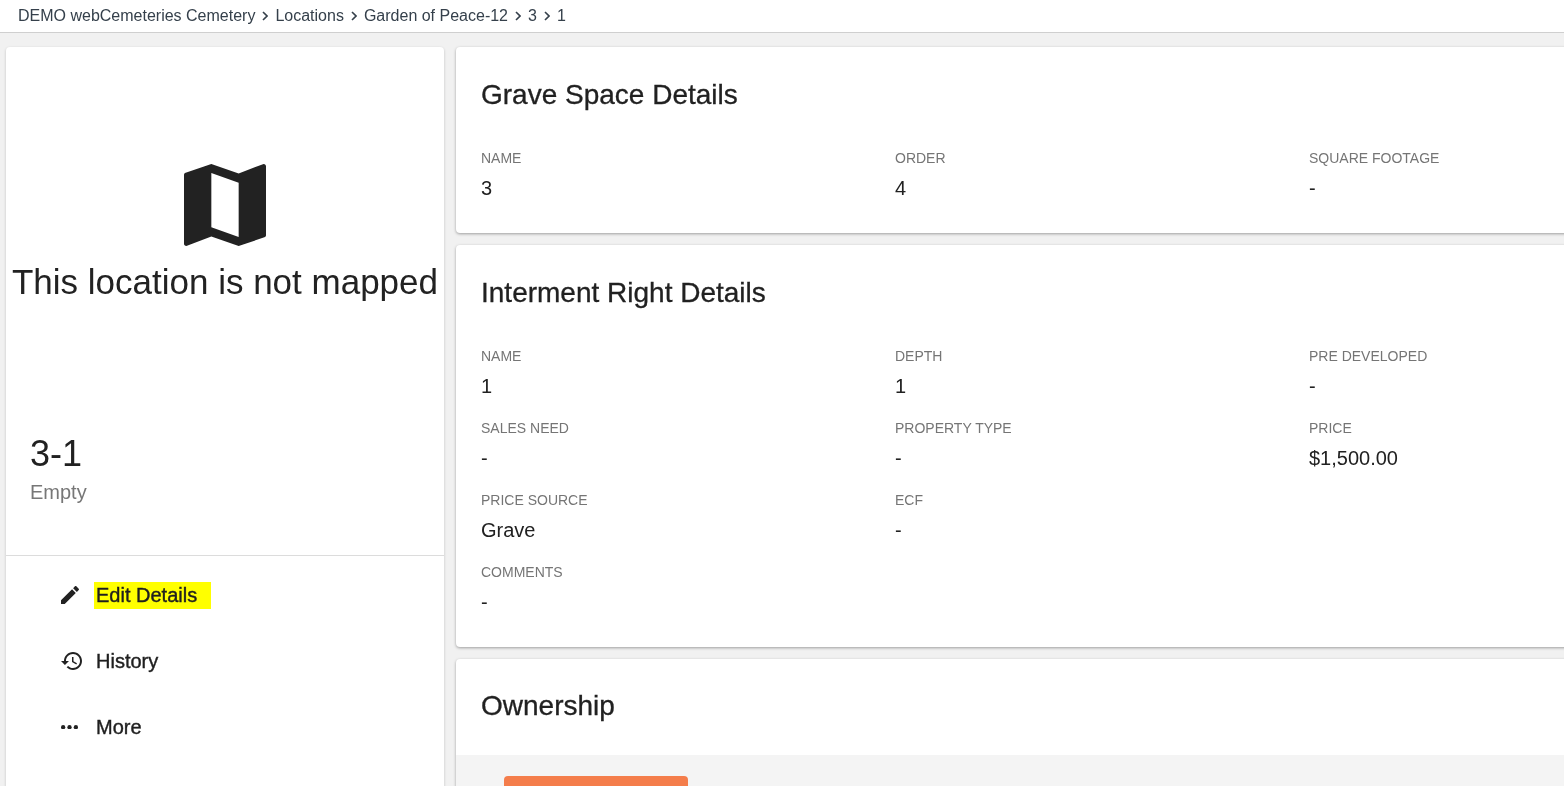  Describe the element at coordinates (624, 293) in the screenshot. I see `card-title: Interment Right Details` at that location.